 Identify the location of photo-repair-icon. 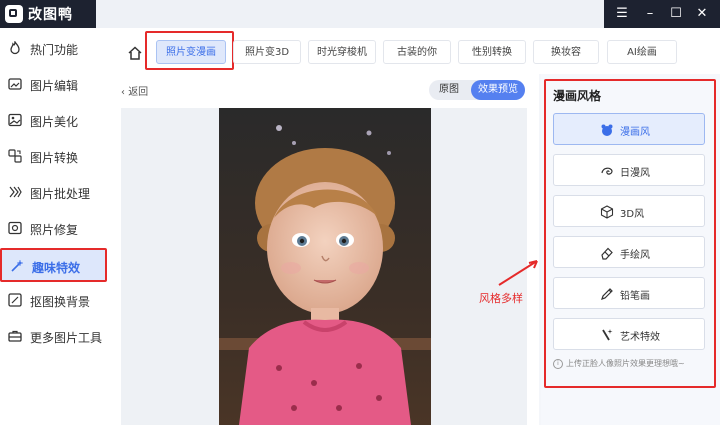
(15, 227).